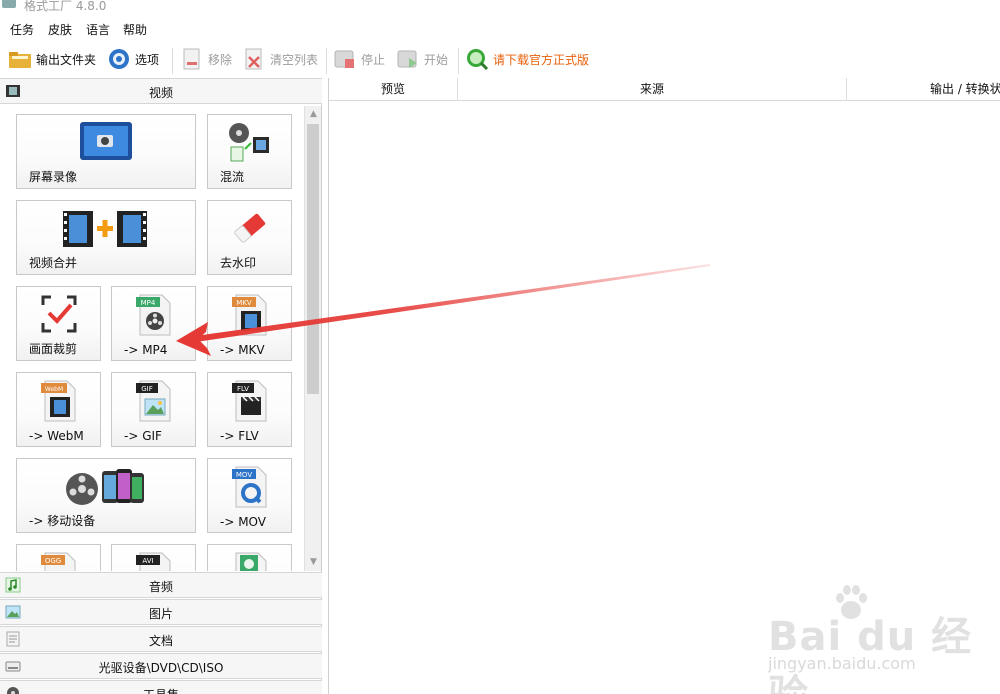 This screenshot has width=1000, height=694. I want to click on tile-screen-record: 屏幕录像, so click(106, 151).